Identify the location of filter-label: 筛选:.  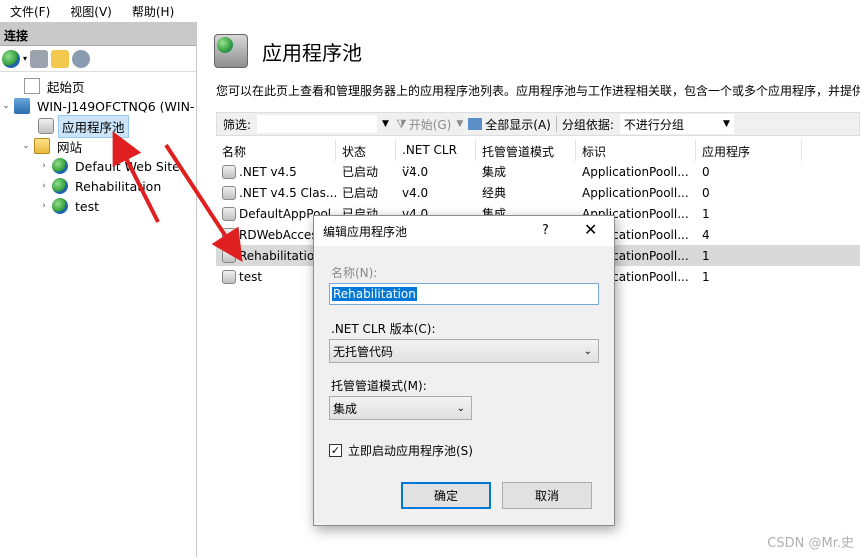
(237, 124).